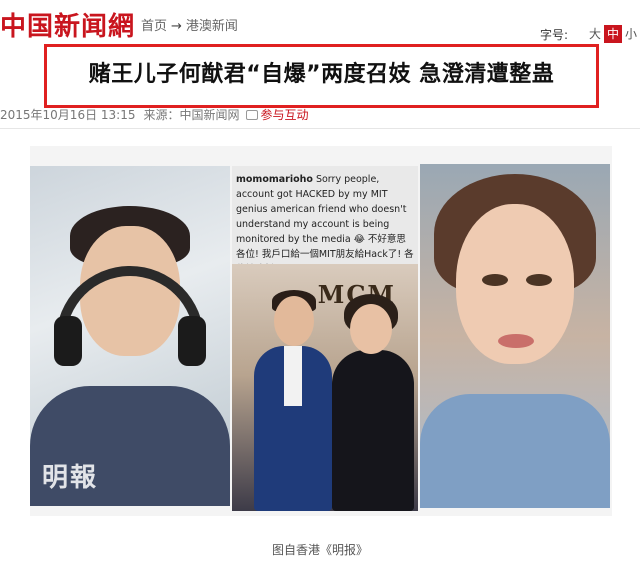  I want to click on eye-left, so click(495, 280).